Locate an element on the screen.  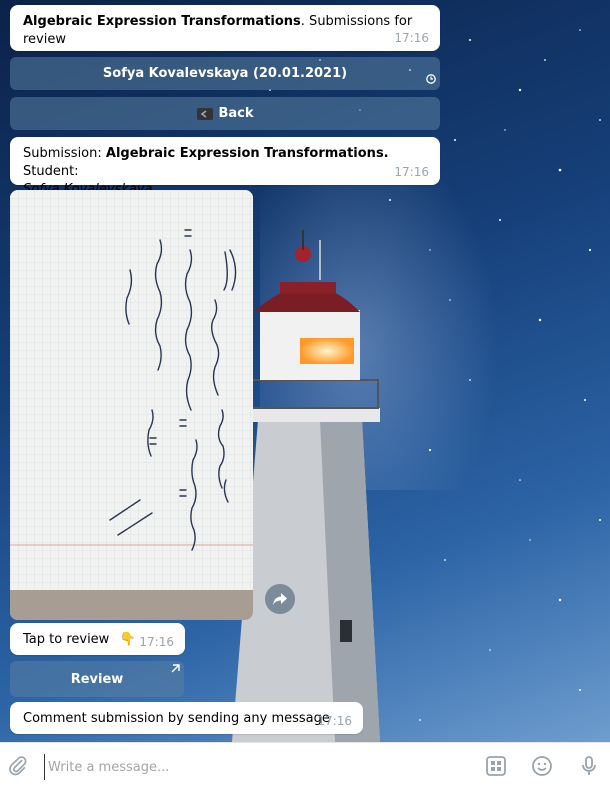
submission-student-label: Student: is located at coordinates (51, 171).